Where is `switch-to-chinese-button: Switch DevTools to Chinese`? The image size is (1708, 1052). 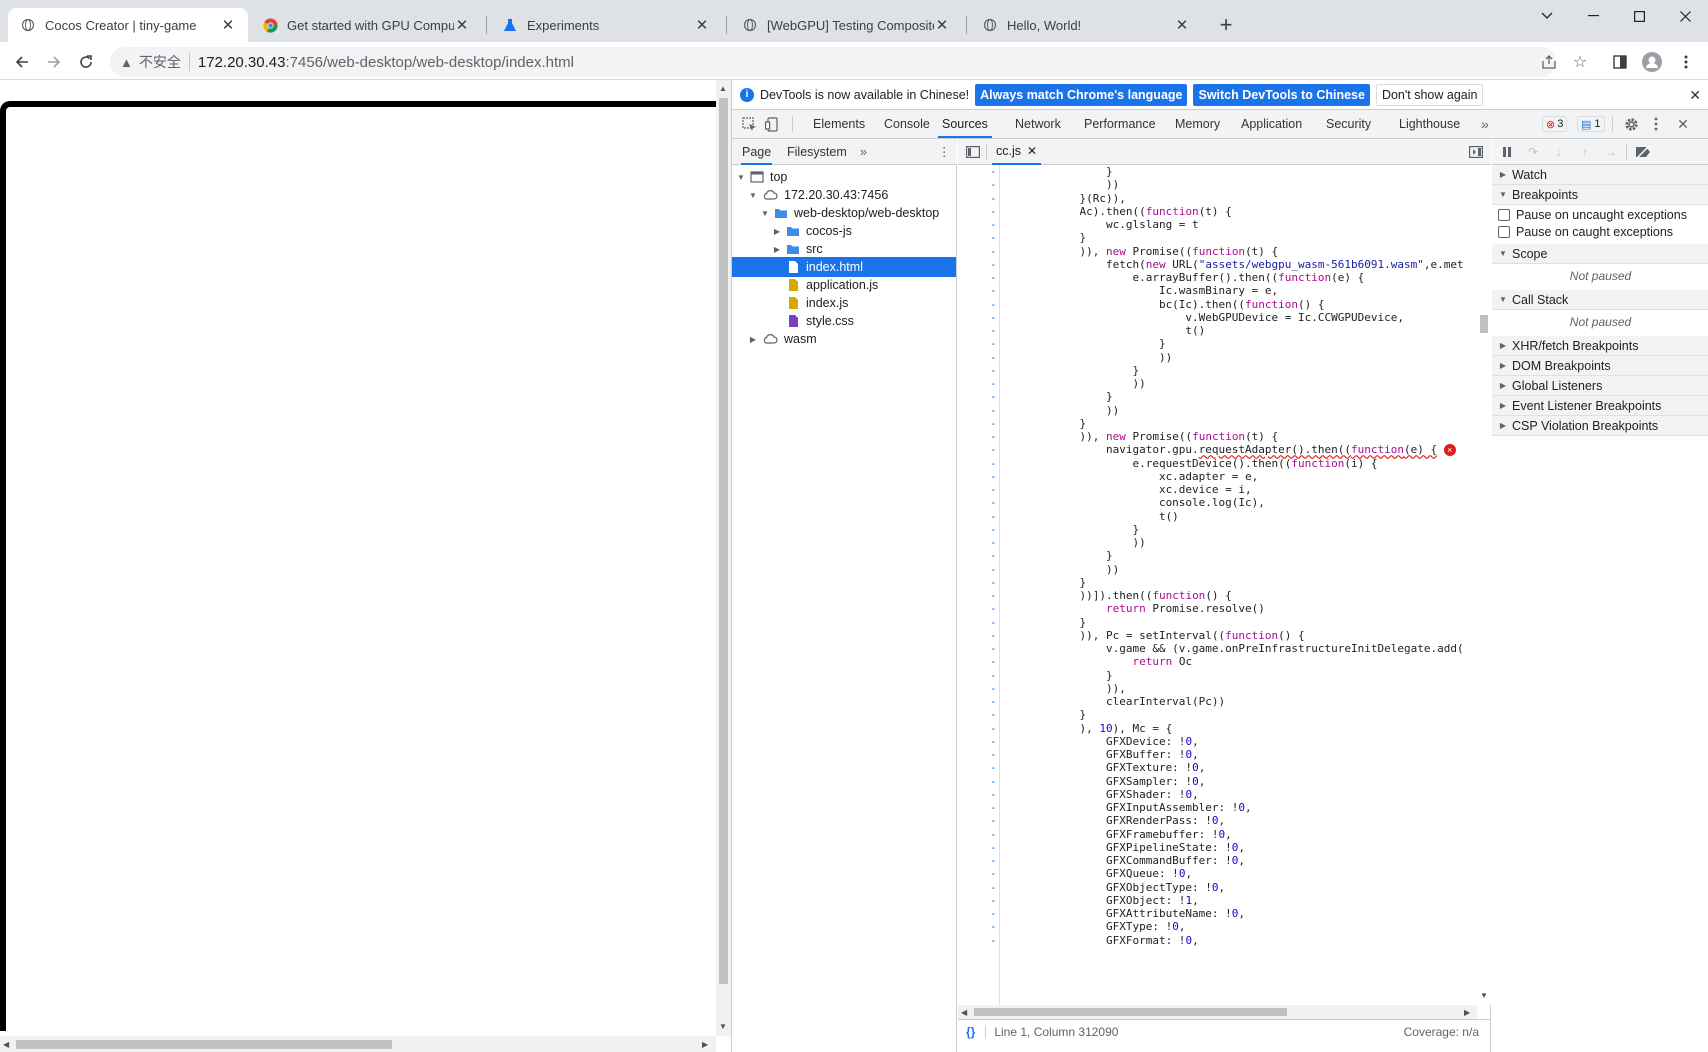
switch-to-chinese-button: Switch DevTools to Chinese is located at coordinates (1281, 94).